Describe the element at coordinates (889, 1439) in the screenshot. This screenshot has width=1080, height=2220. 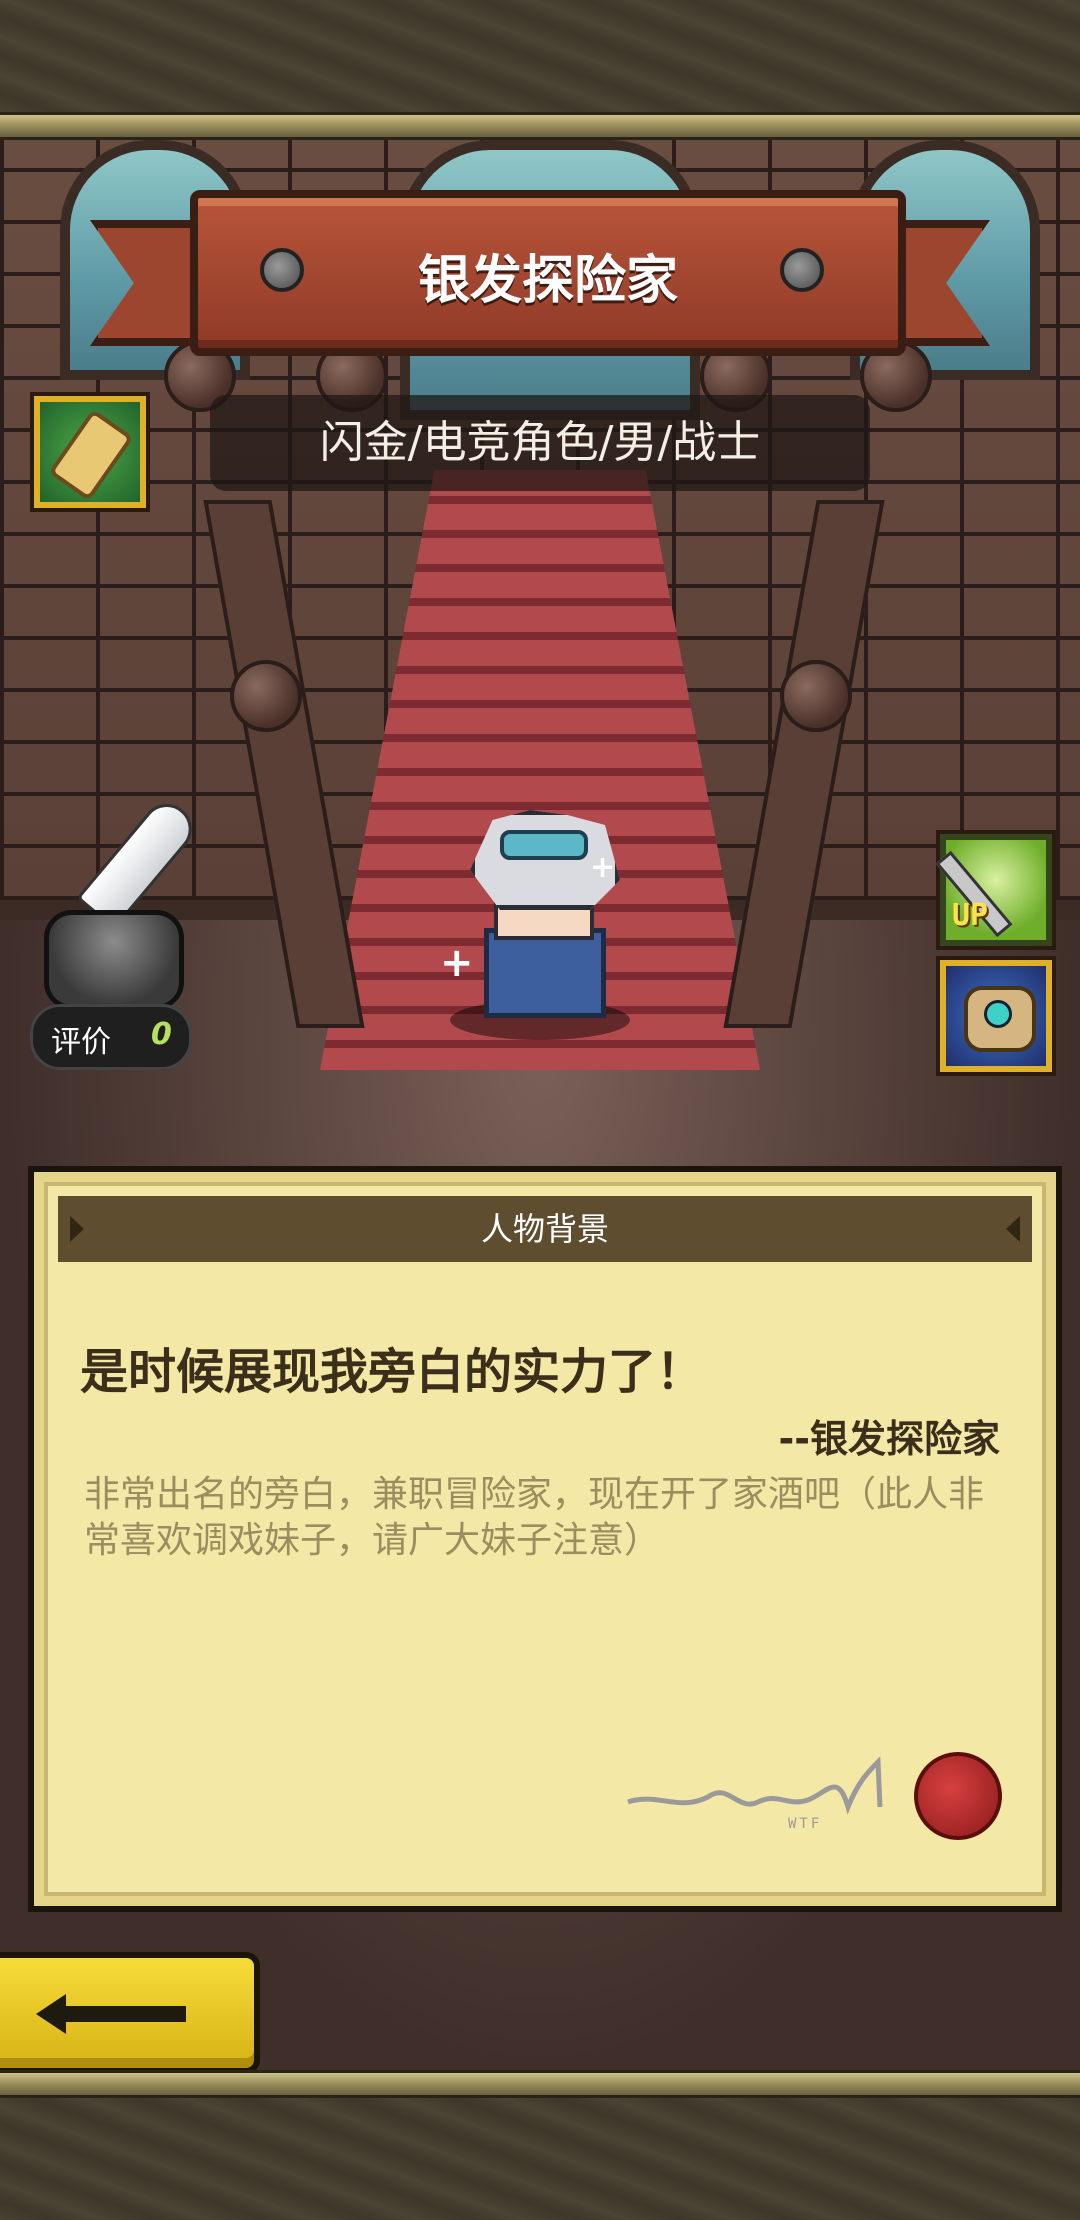
I see `quote-author: --银发探险家` at that location.